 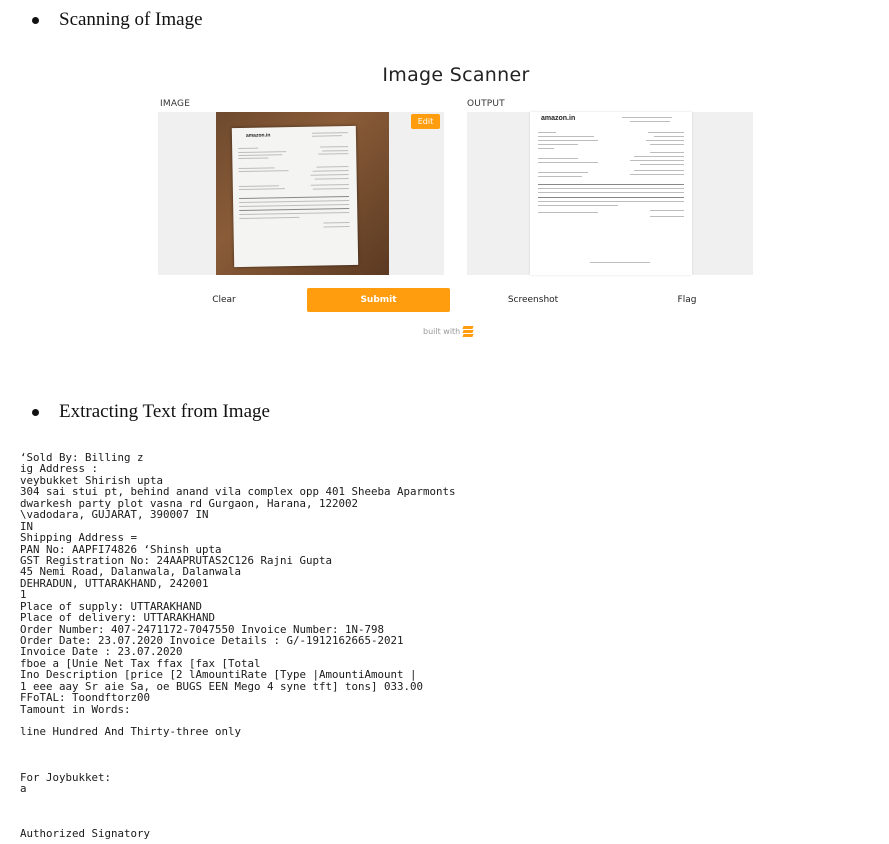 I want to click on edit-button: Edit, so click(x=425, y=121).